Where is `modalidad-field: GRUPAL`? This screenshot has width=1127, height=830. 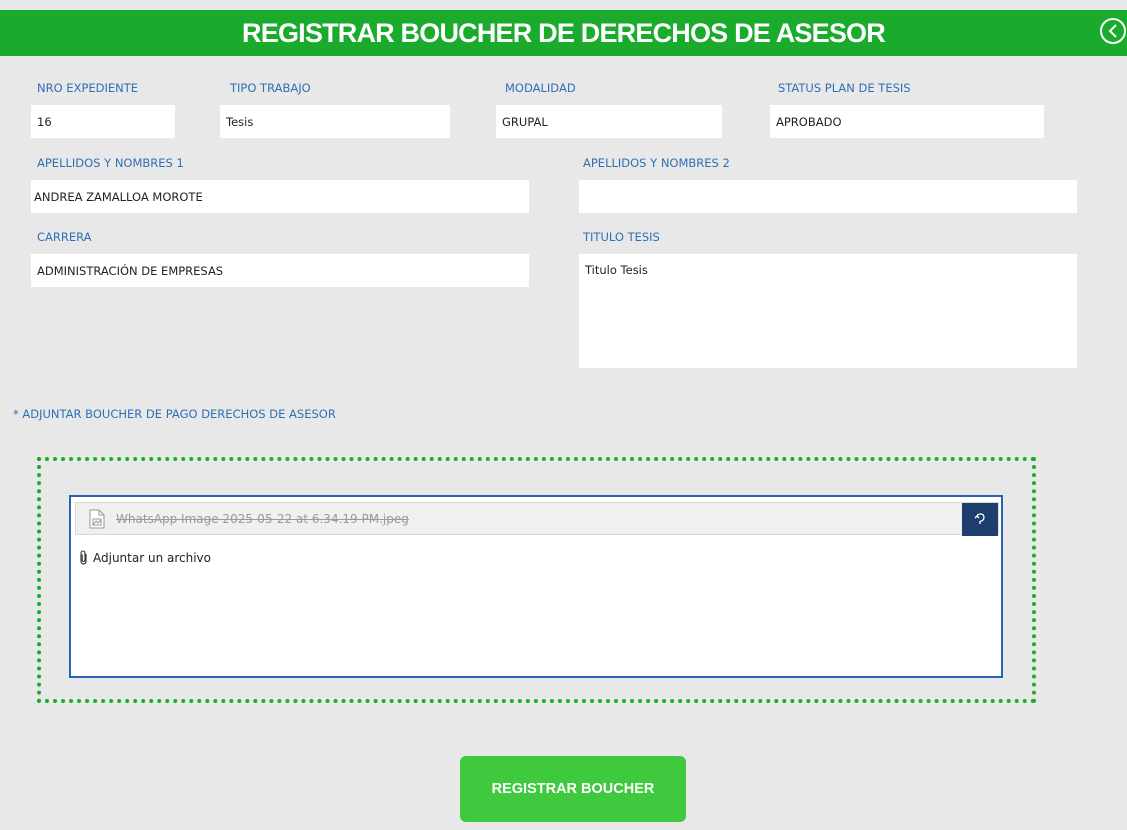 modalidad-field: GRUPAL is located at coordinates (609, 121).